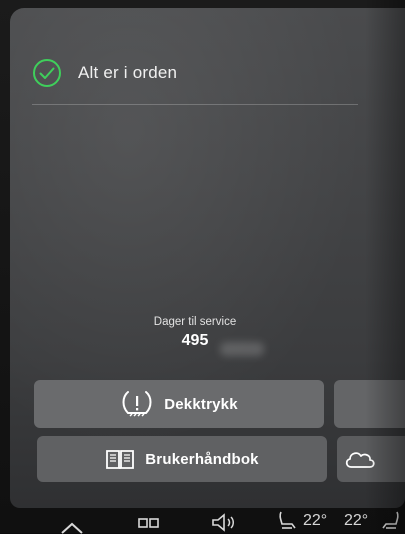 The height and width of the screenshot is (534, 405). Describe the element at coordinates (195, 322) in the screenshot. I see `service-label: Dager til service` at that location.